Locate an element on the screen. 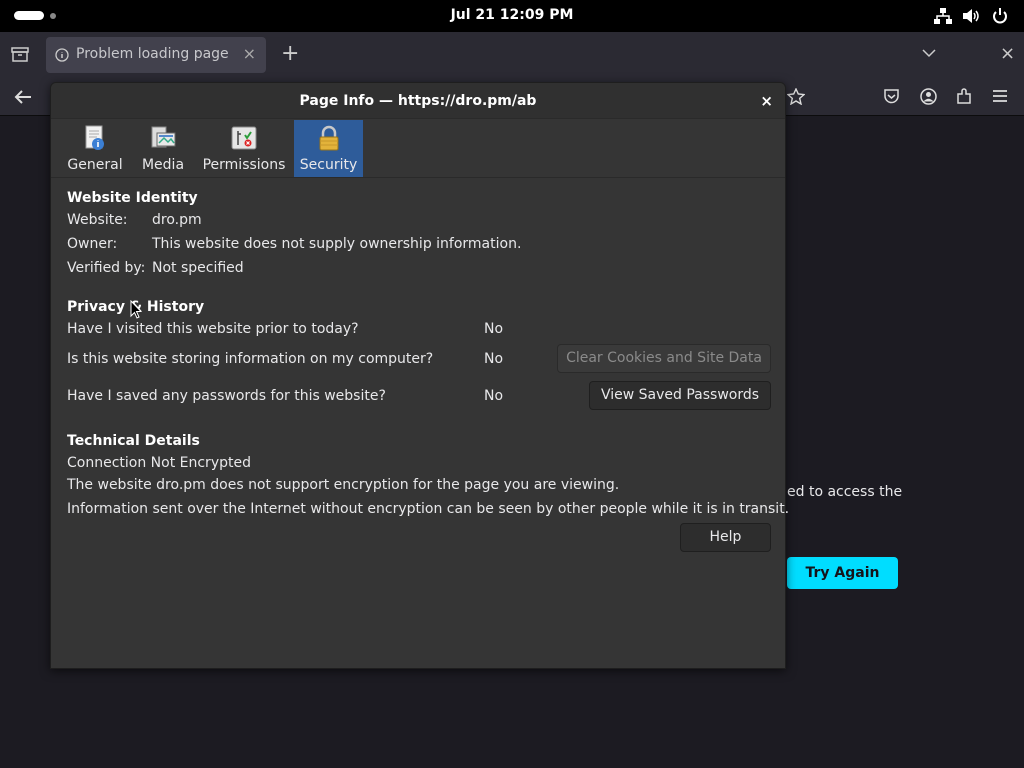 Image resolution: width=1024 pixels, height=768 pixels. website-identity-heading: Website Identity is located at coordinates (132, 198).